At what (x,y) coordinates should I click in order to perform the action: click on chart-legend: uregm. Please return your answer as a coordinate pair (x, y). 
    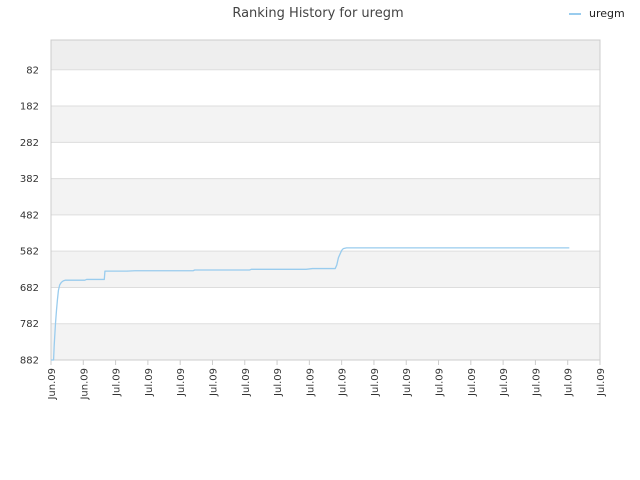
    Looking at the image, I should click on (597, 13).